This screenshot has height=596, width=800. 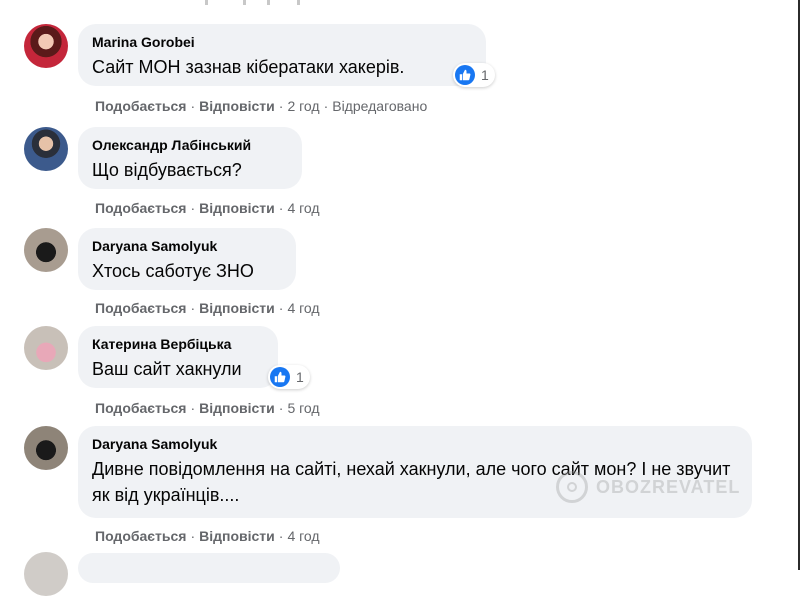 What do you see at coordinates (668, 486) in the screenshot?
I see `watermark-text: OBOZREVATEL` at bounding box center [668, 486].